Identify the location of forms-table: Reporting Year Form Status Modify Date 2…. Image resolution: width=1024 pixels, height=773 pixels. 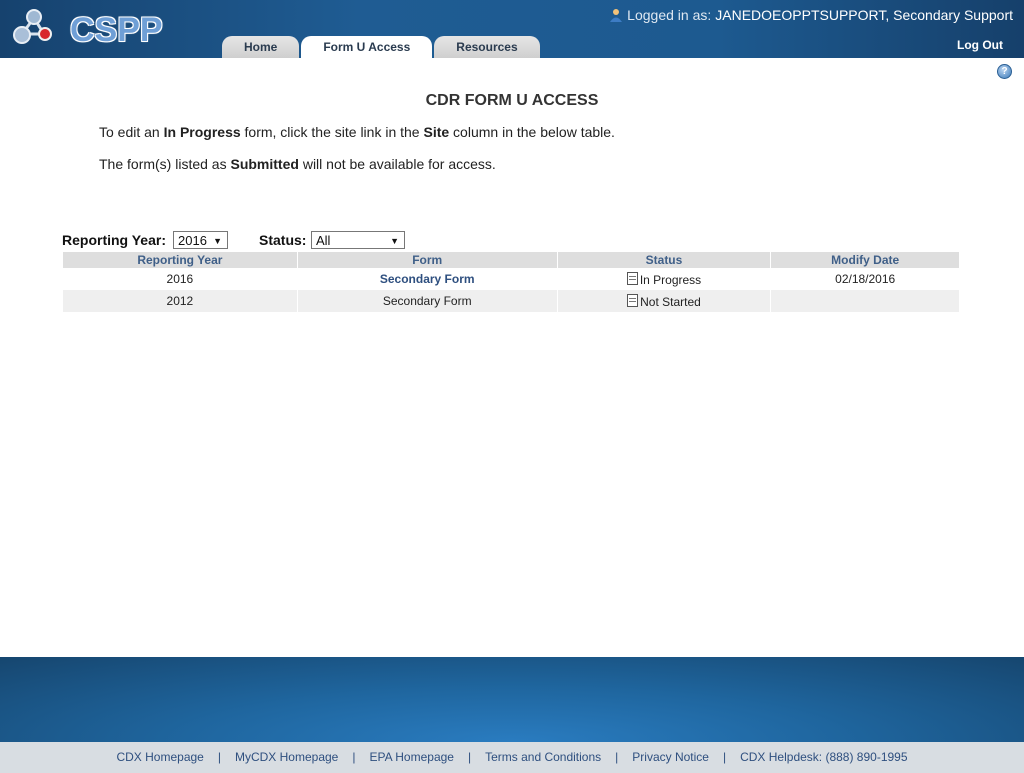
(511, 282).